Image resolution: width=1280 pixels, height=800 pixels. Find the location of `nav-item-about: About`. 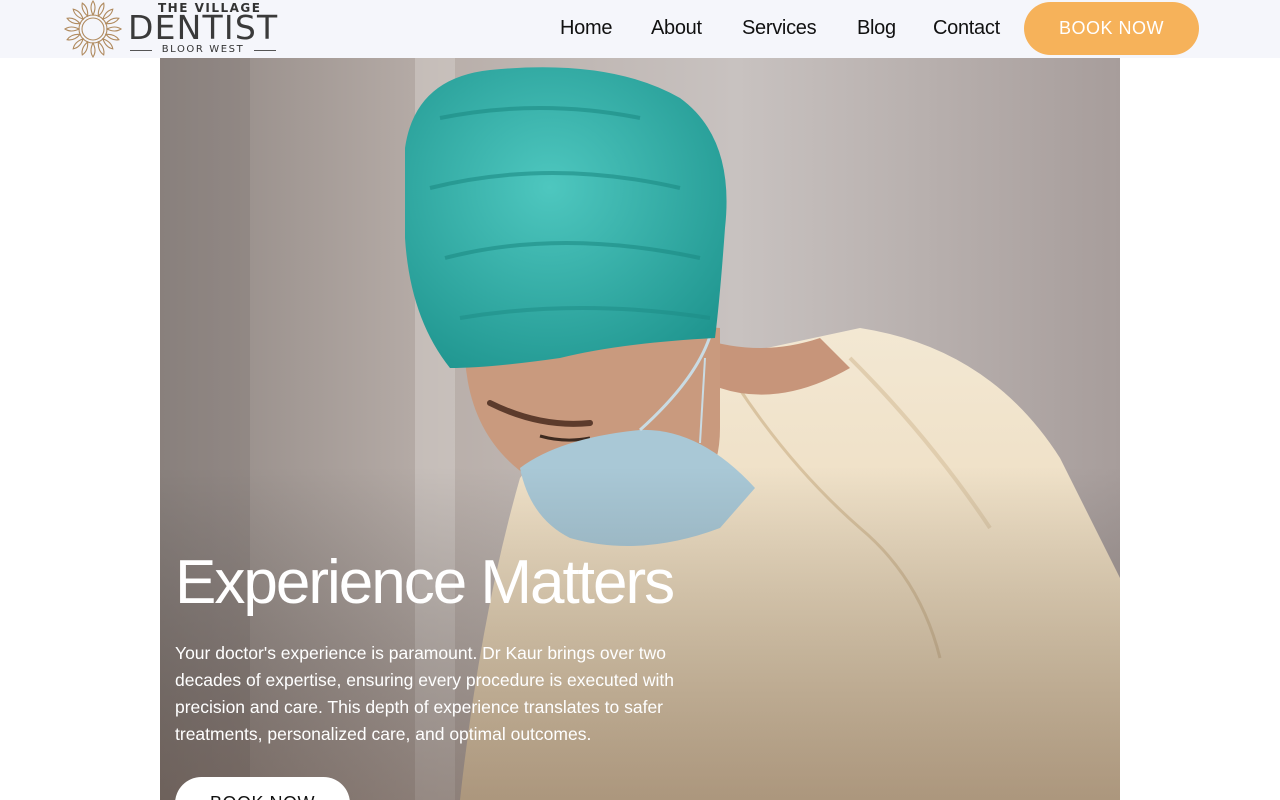

nav-item-about: About is located at coordinates (676, 28).